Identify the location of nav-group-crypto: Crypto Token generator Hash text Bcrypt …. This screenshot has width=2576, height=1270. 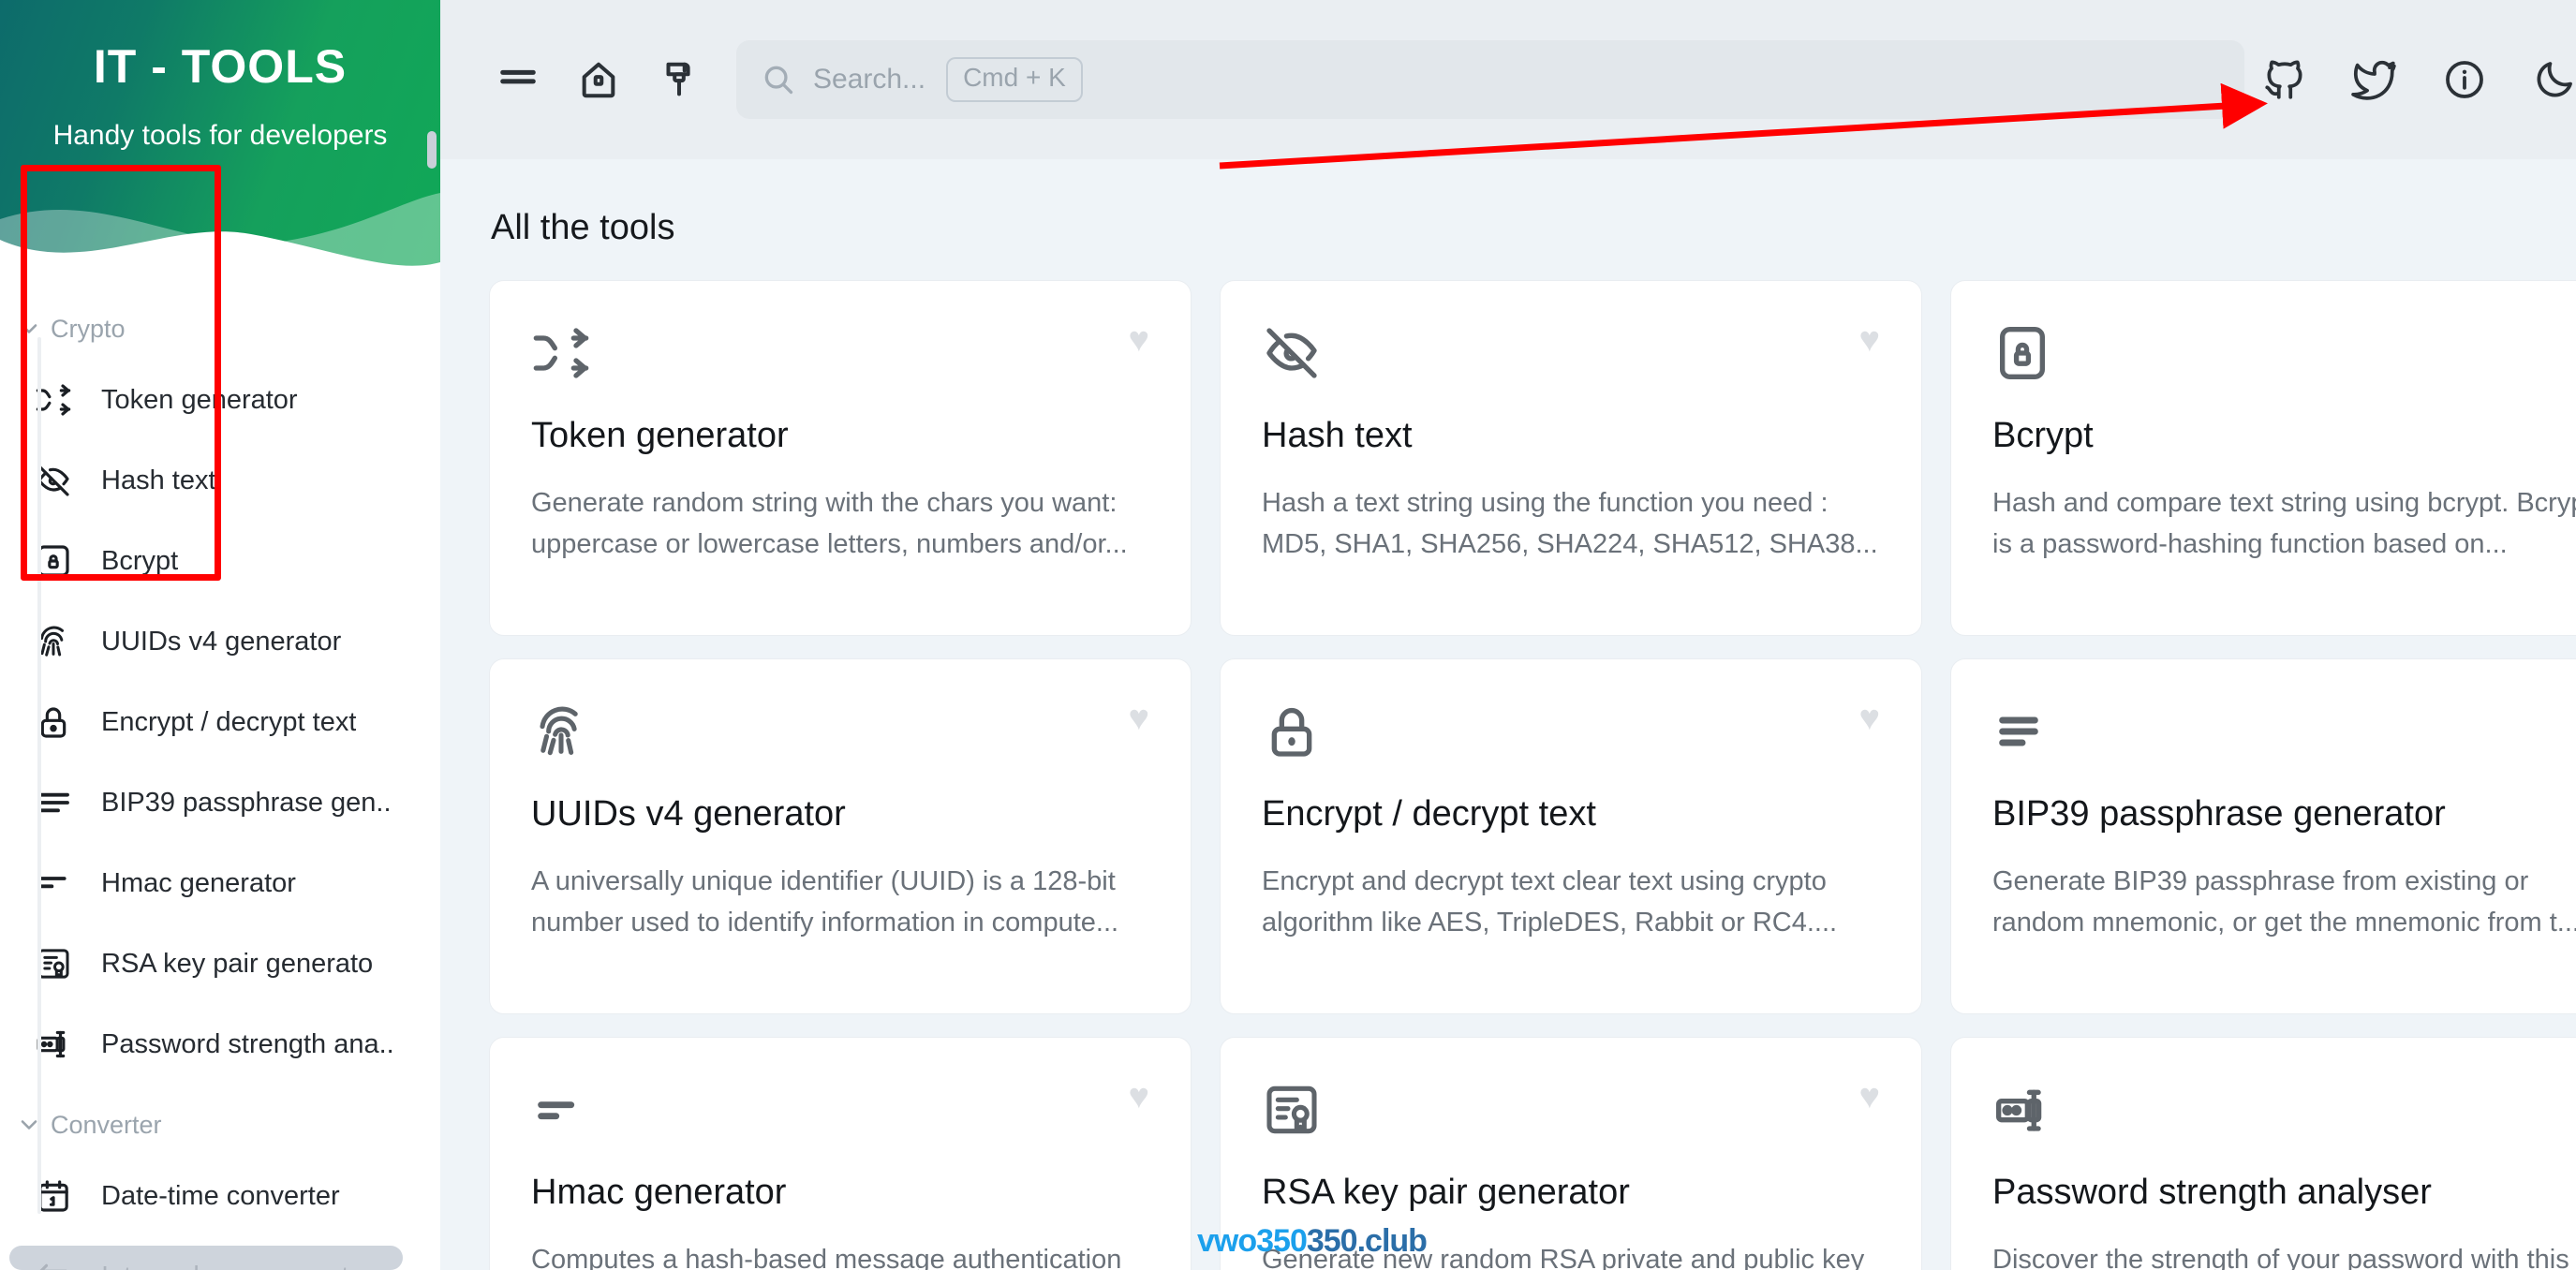
(220, 691).